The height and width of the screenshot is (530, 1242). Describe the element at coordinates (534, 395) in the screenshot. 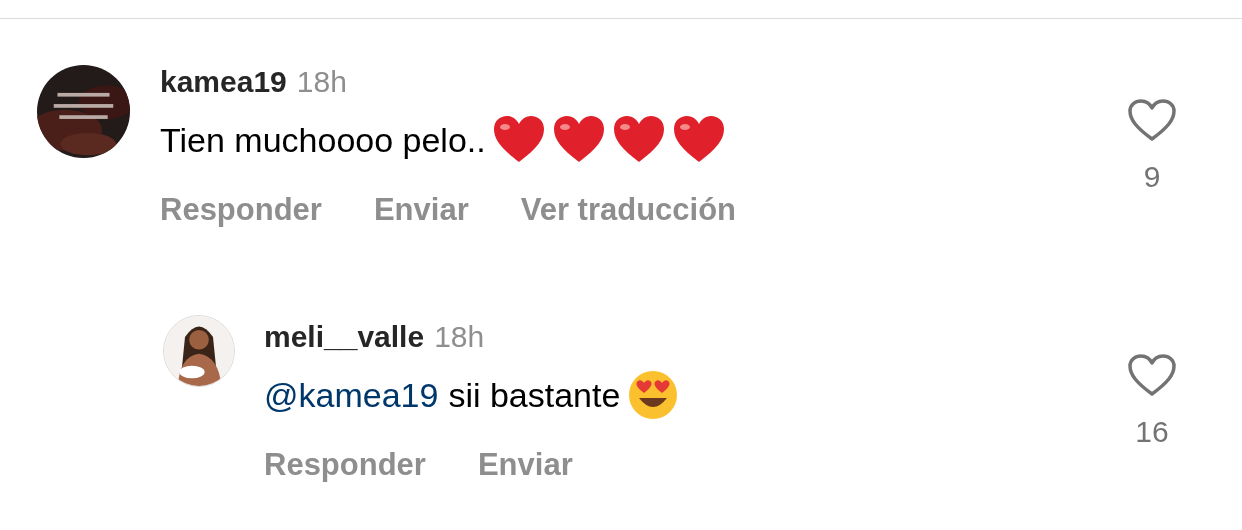

I see `comment-text: sii bastante` at that location.